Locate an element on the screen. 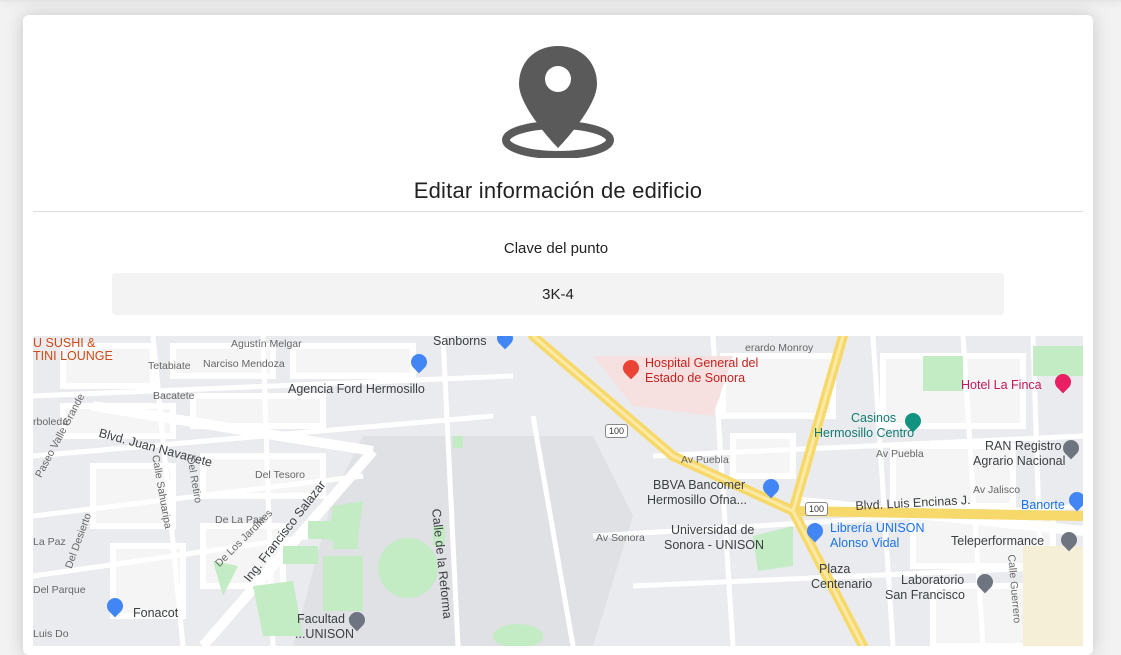 The height and width of the screenshot is (655, 1121). map-label-plaza: Plaza is located at coordinates (835, 569).